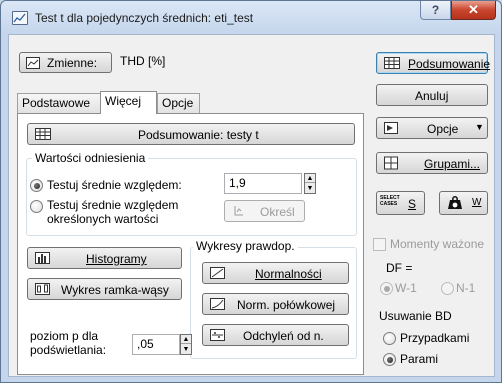 The image size is (502, 383). Describe the element at coordinates (389, 359) in the screenshot. I see `pairwise-radio` at that location.